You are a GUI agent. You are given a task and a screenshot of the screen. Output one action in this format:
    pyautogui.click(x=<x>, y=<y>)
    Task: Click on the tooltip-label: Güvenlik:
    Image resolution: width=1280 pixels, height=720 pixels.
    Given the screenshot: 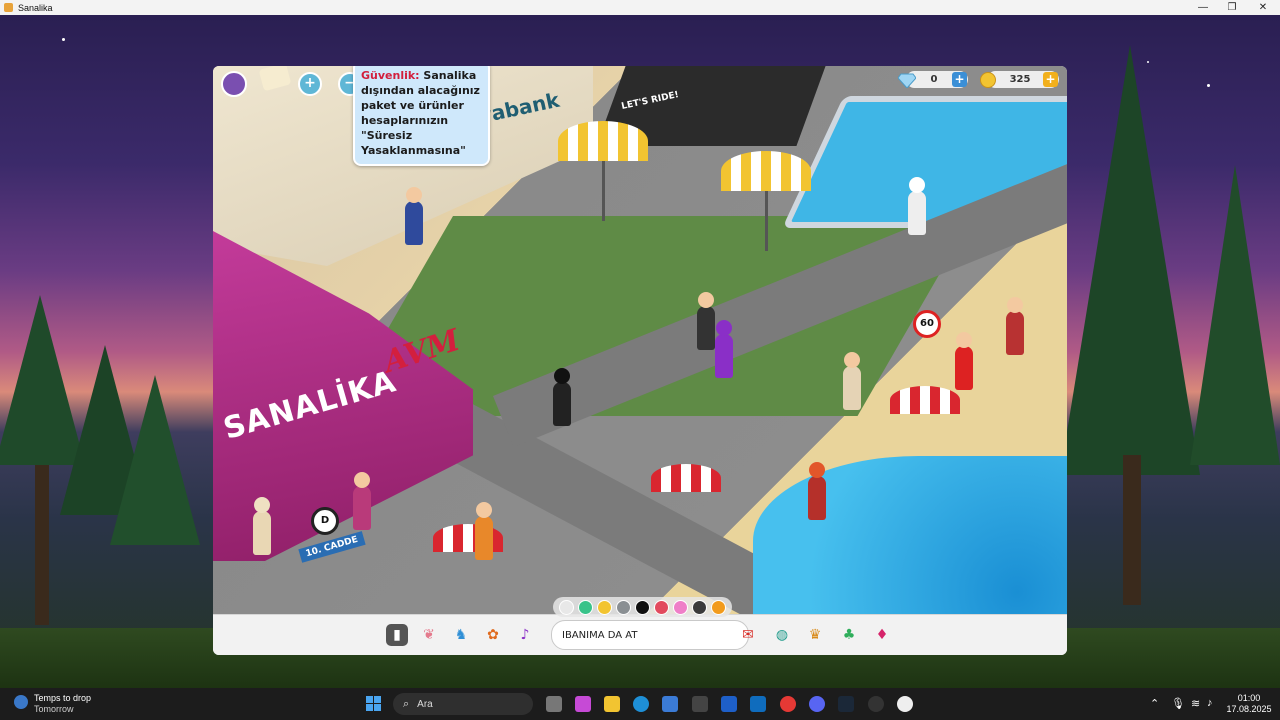 What is the action you would take?
    pyautogui.click(x=390, y=75)
    